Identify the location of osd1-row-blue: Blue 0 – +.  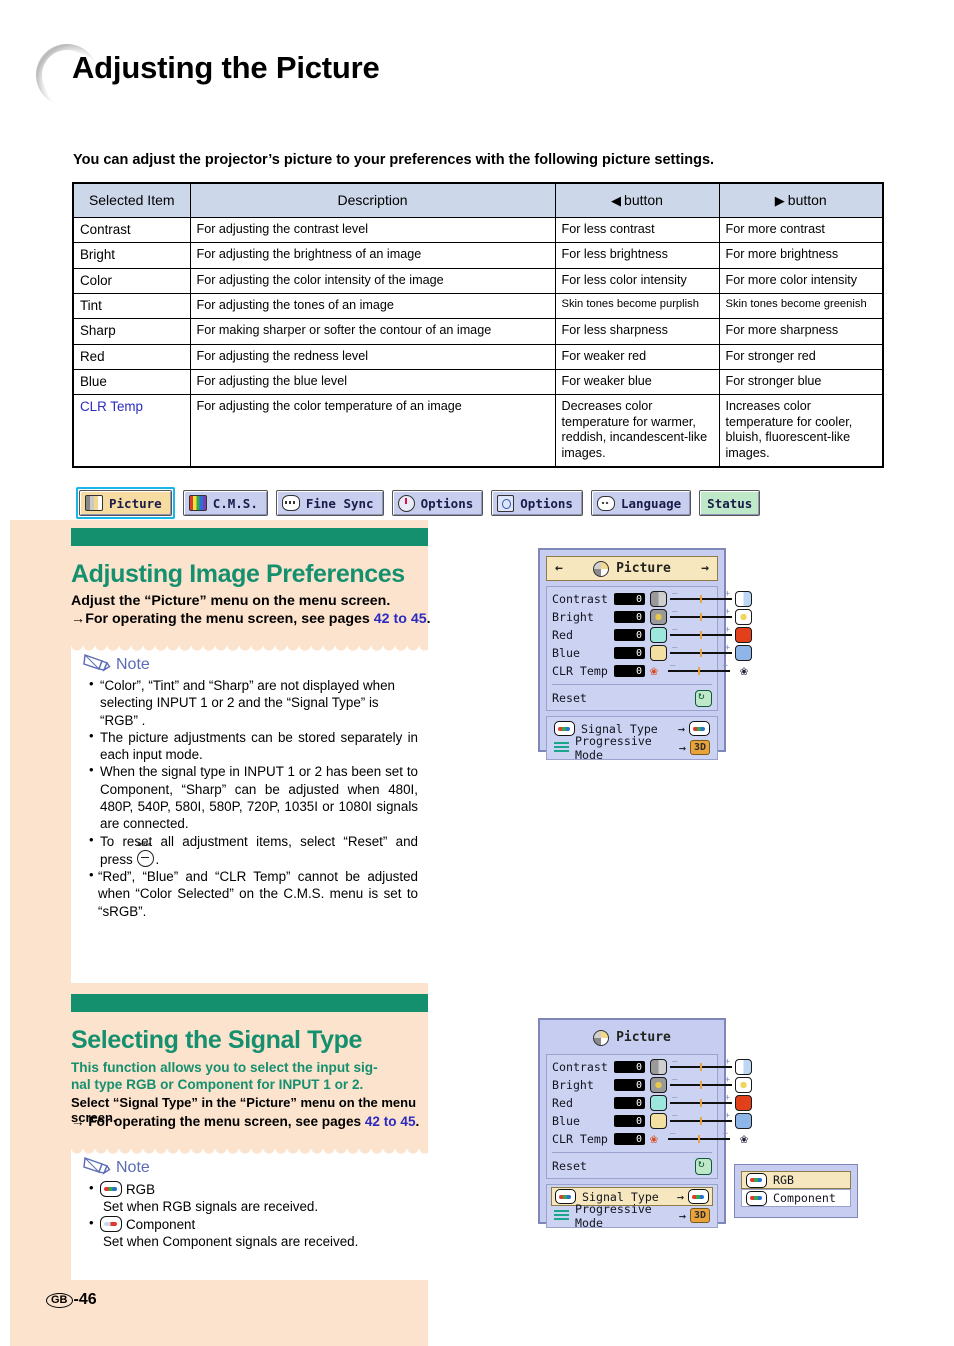
(652, 652).